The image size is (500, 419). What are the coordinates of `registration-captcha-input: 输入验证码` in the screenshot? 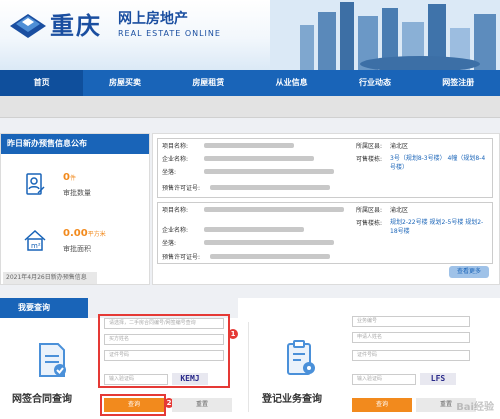 It's located at (384, 379).